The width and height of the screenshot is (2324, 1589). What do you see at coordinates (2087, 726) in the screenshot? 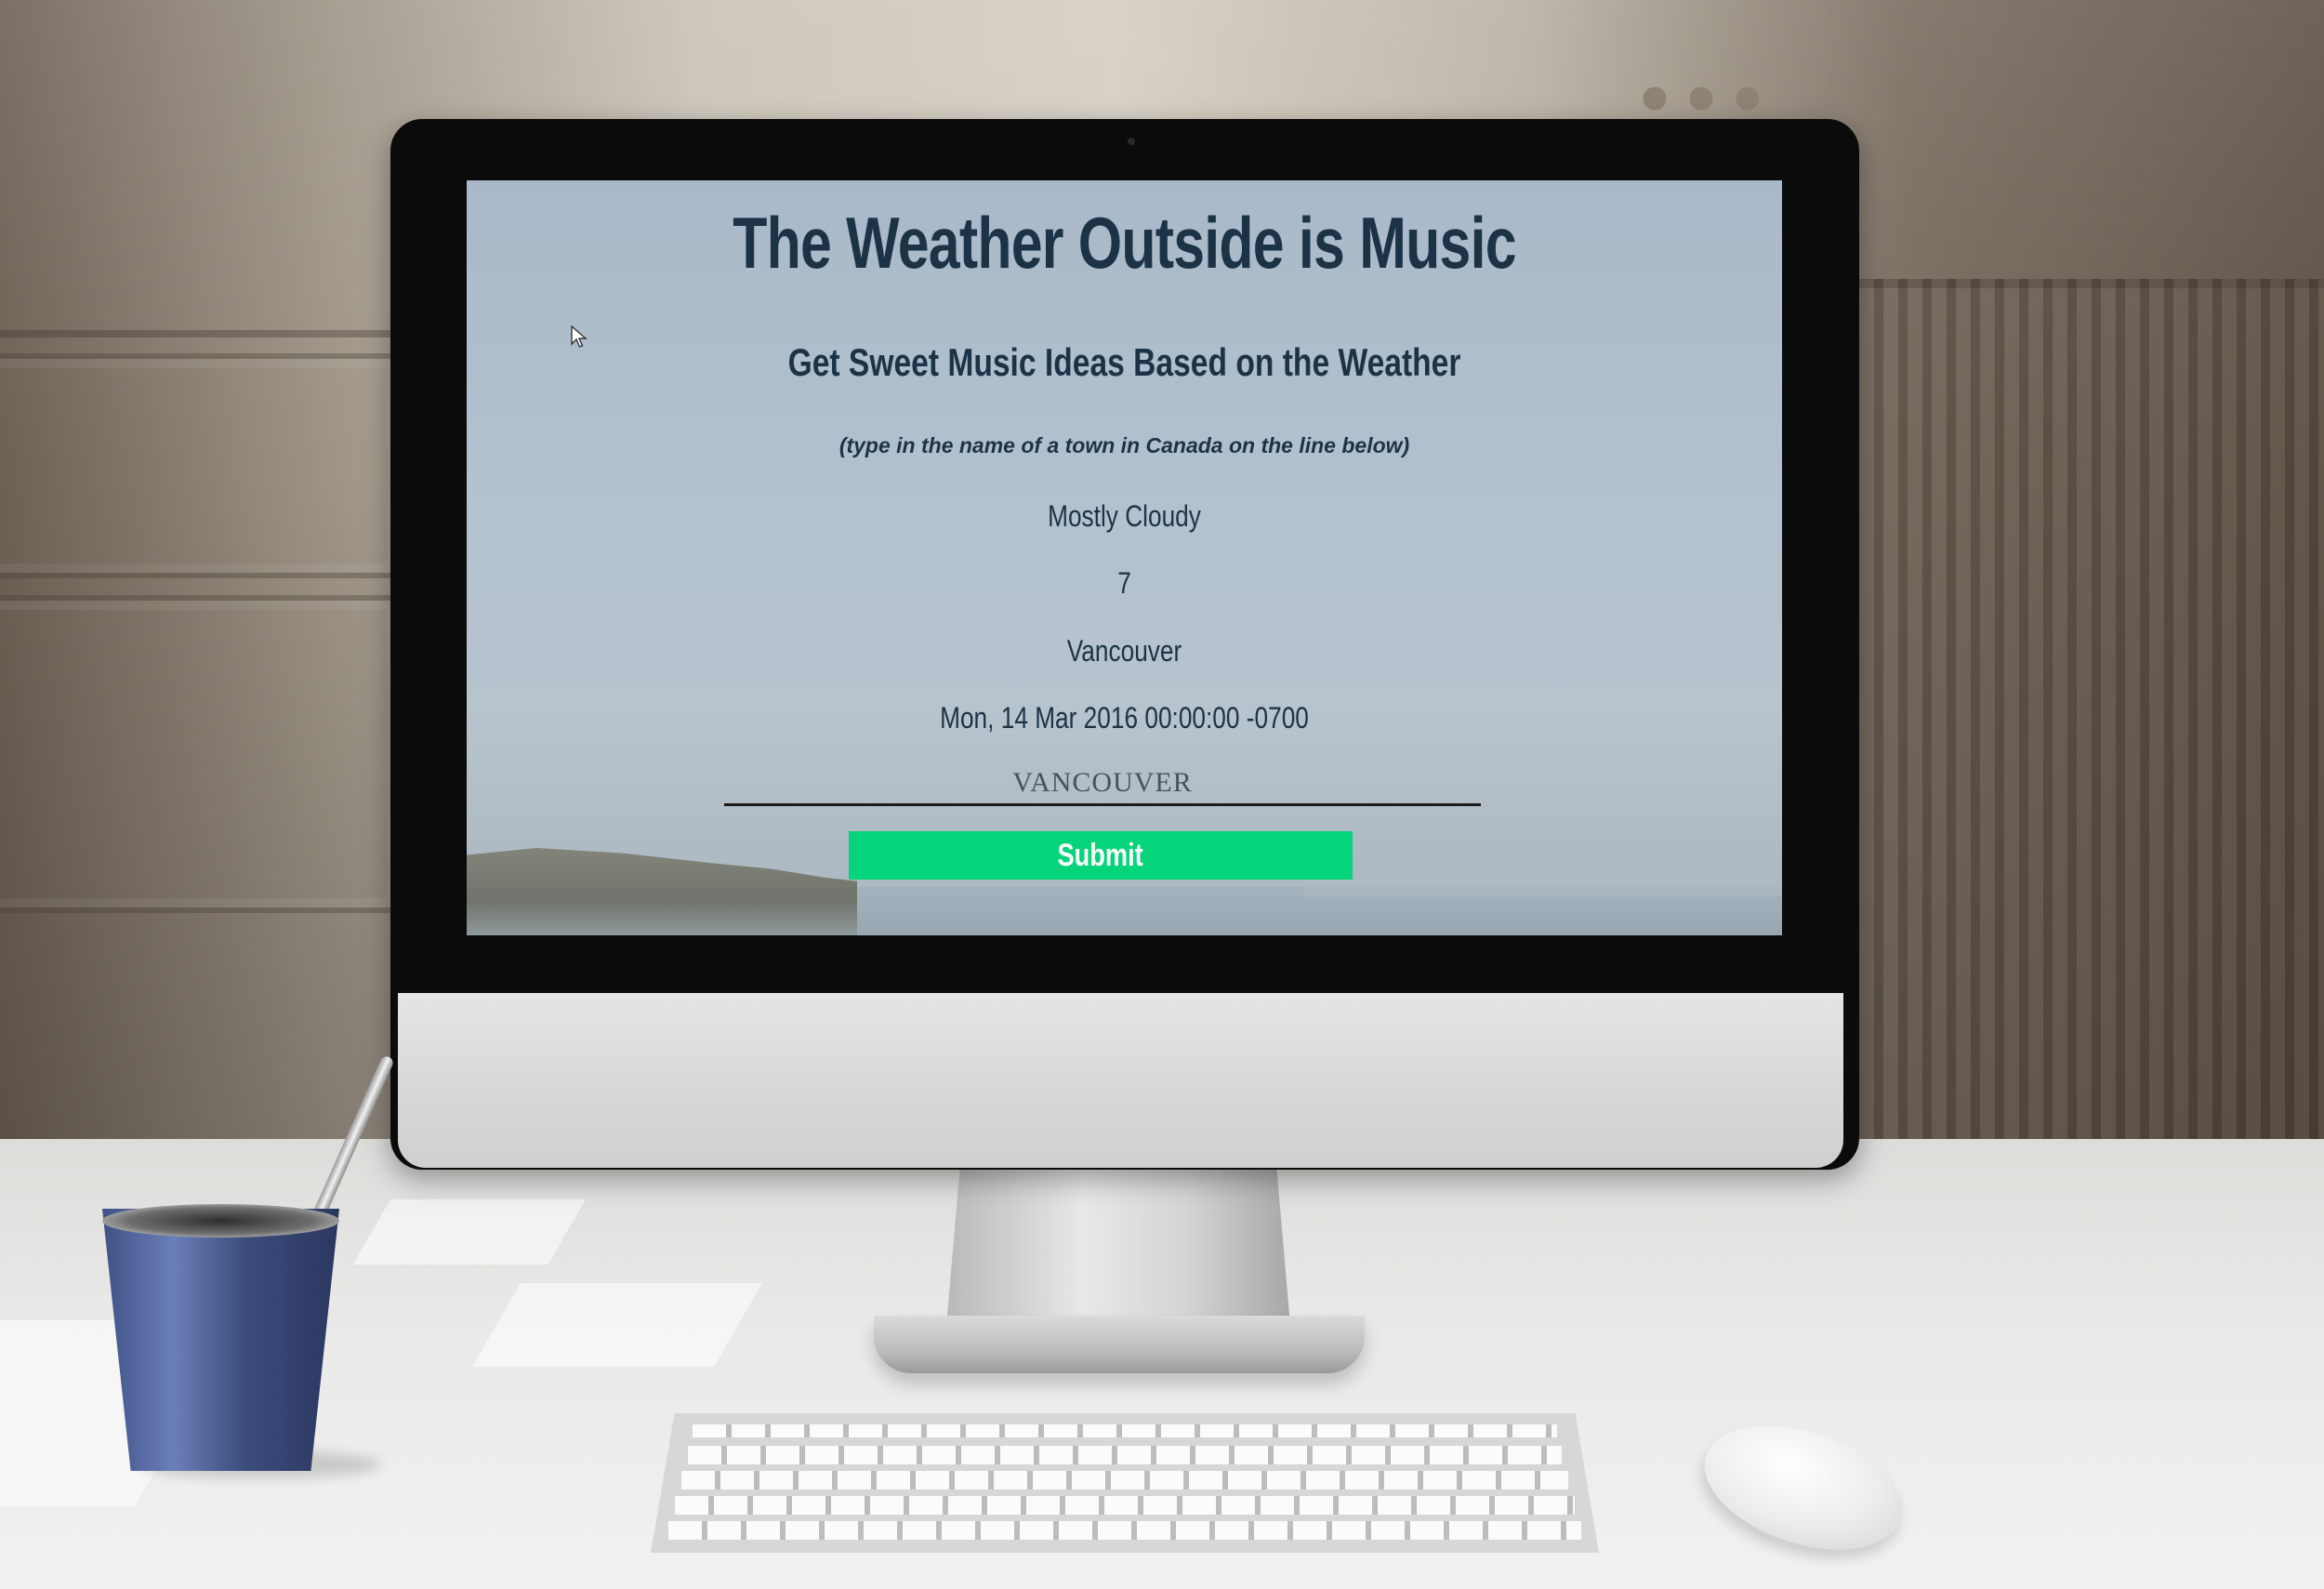
I see `wall-panel-right` at bounding box center [2087, 726].